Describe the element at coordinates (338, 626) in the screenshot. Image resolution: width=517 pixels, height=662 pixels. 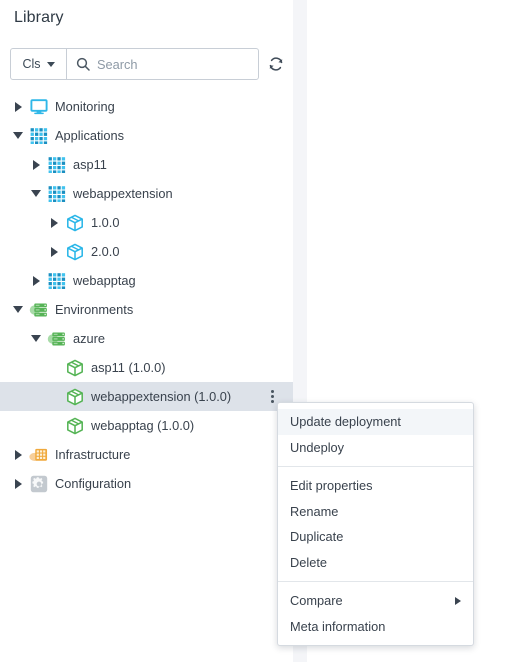
I see `menu-item-label: Meta information` at that location.